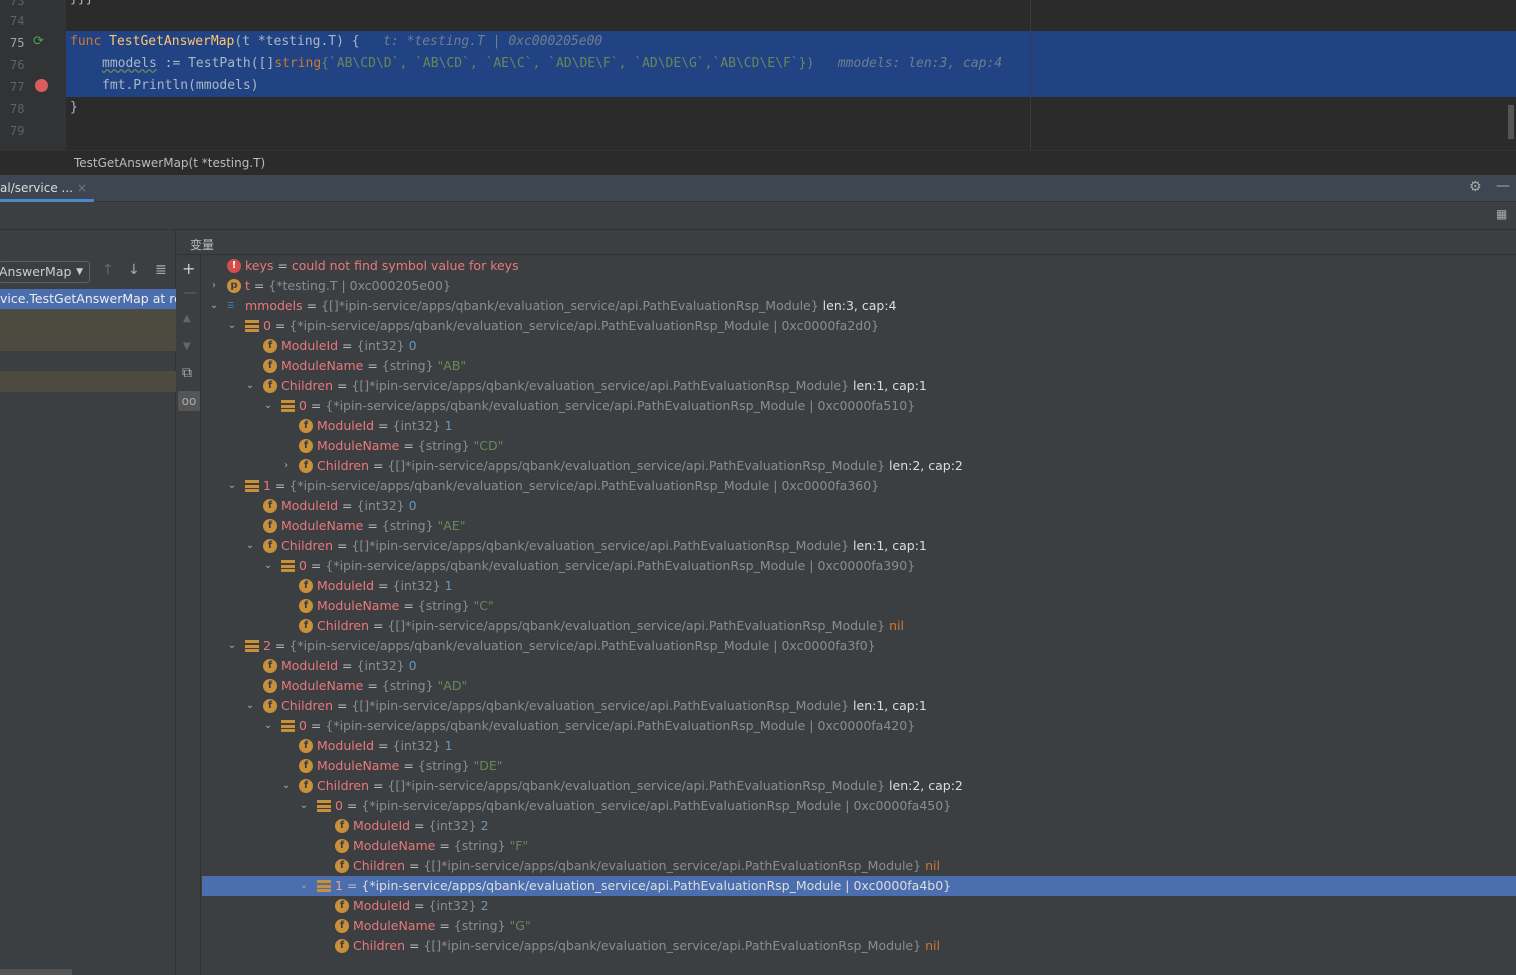 This screenshot has width=1516, height=975. What do you see at coordinates (758, 162) in the screenshot?
I see `breadcrumb: TestGetAnswerMap(t *testing.T)` at bounding box center [758, 162].